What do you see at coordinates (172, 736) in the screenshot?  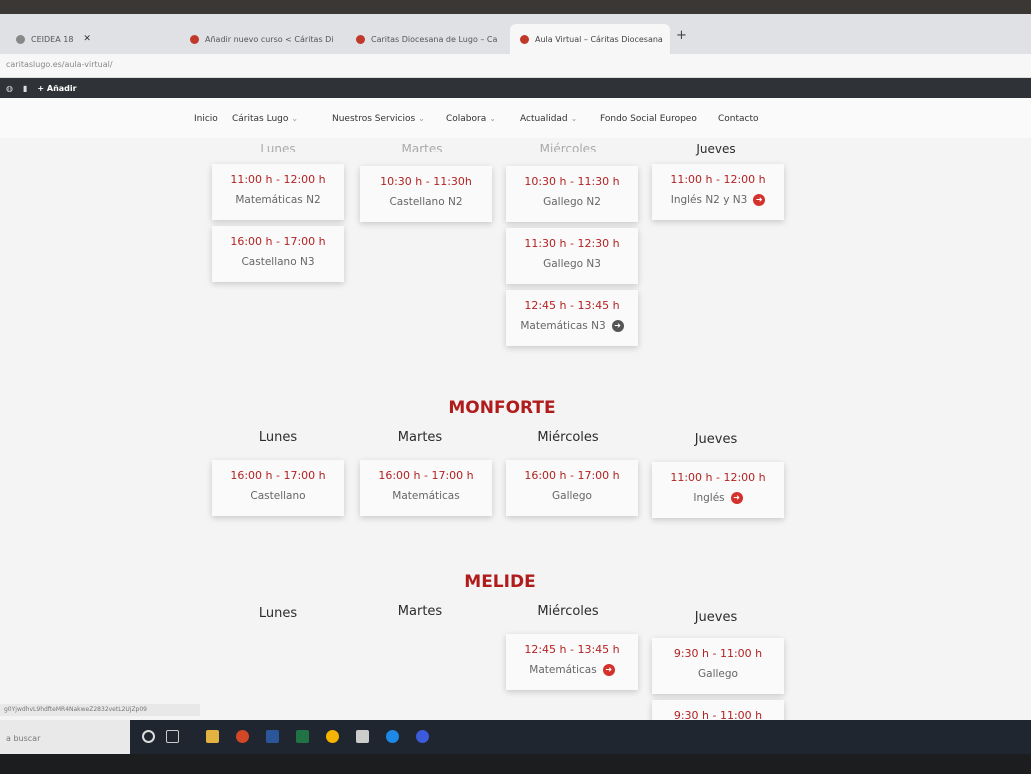 I see `task-view-icon` at bounding box center [172, 736].